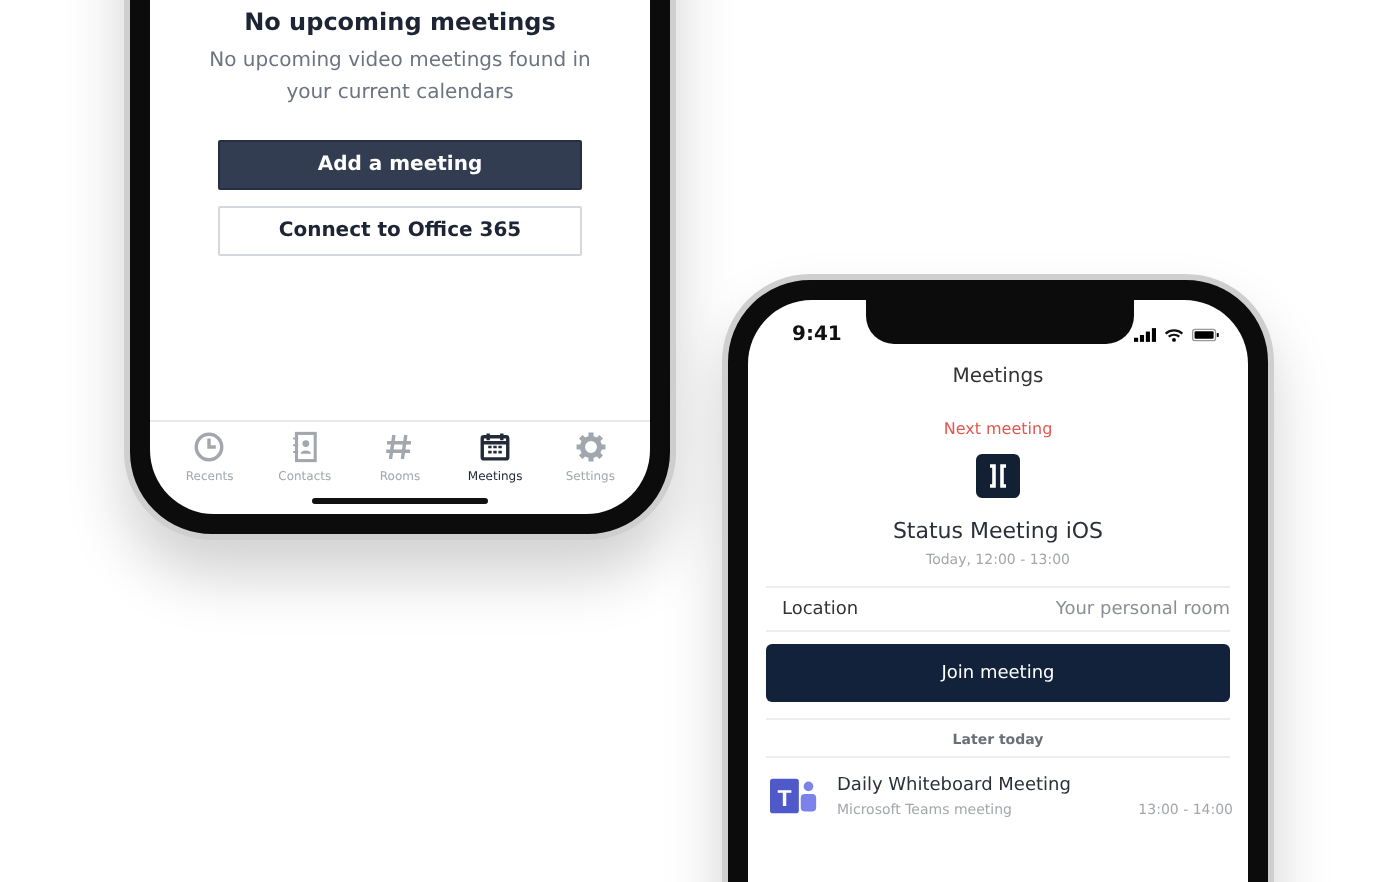  Describe the element at coordinates (1142, 610) in the screenshot. I see `location-value: Your personal room` at that location.